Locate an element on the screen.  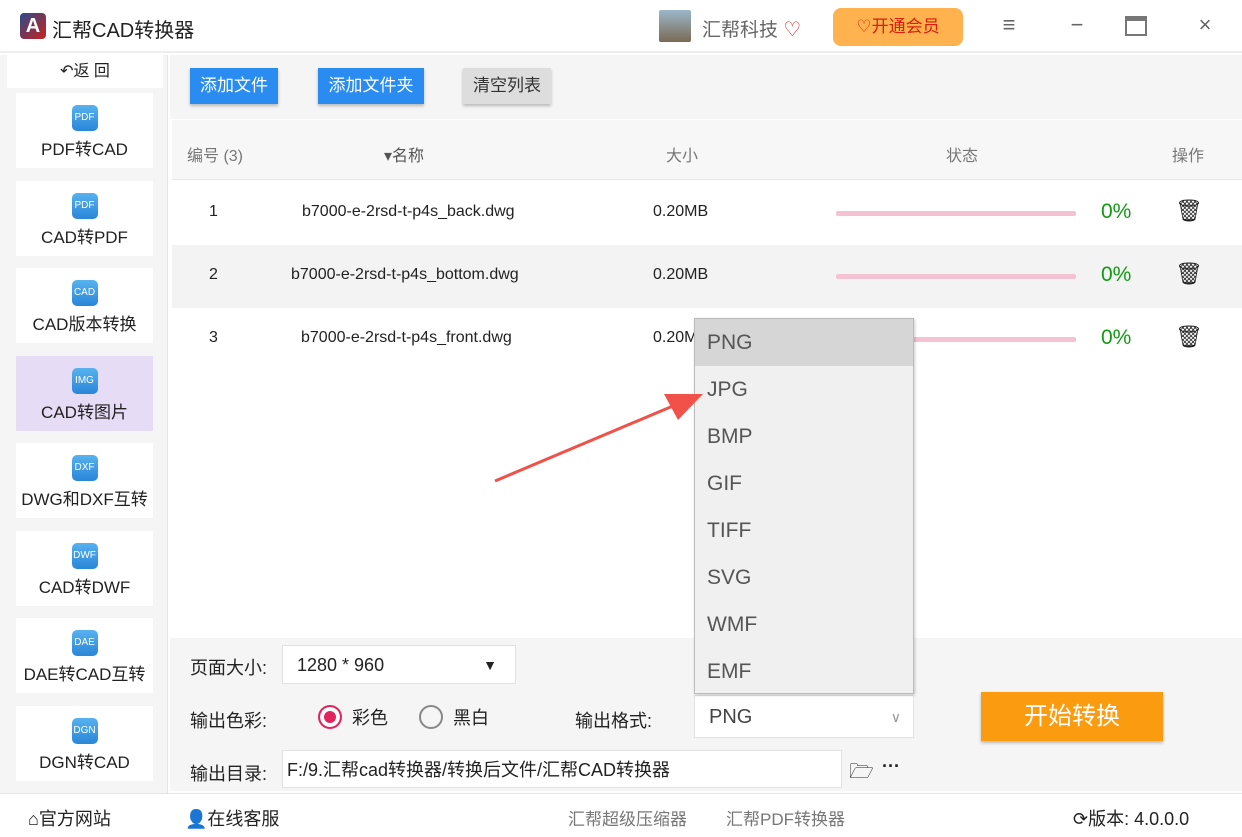
vip-label: 开通会员 is located at coordinates (905, 26).